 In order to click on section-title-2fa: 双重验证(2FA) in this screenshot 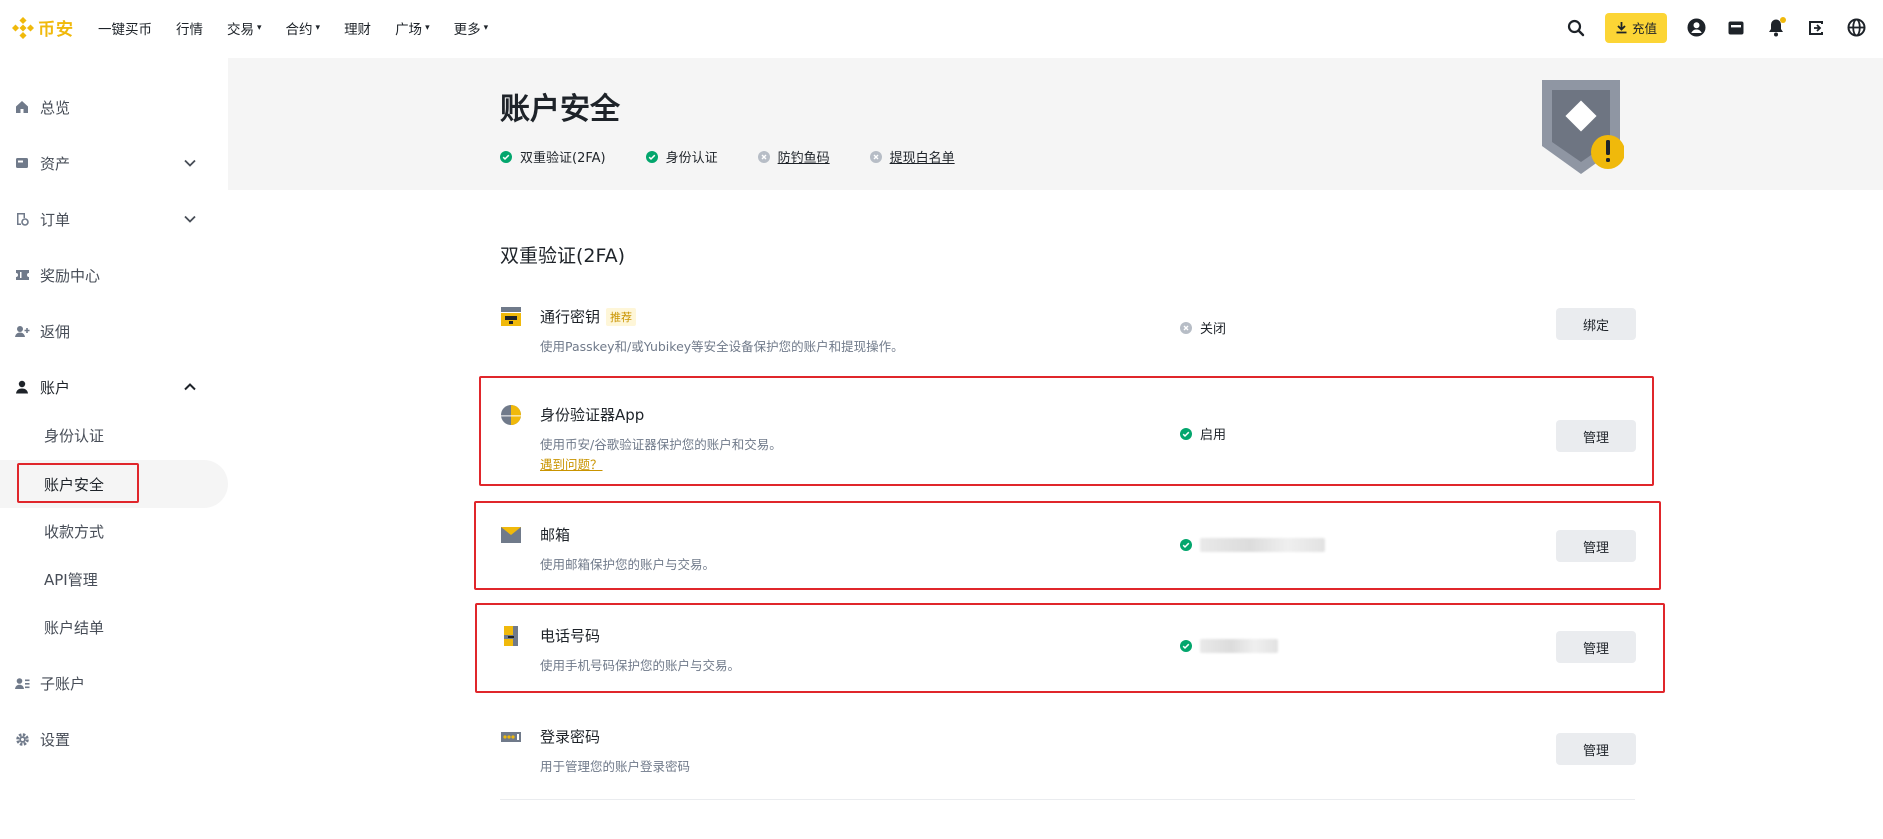, I will do `click(563, 256)`.